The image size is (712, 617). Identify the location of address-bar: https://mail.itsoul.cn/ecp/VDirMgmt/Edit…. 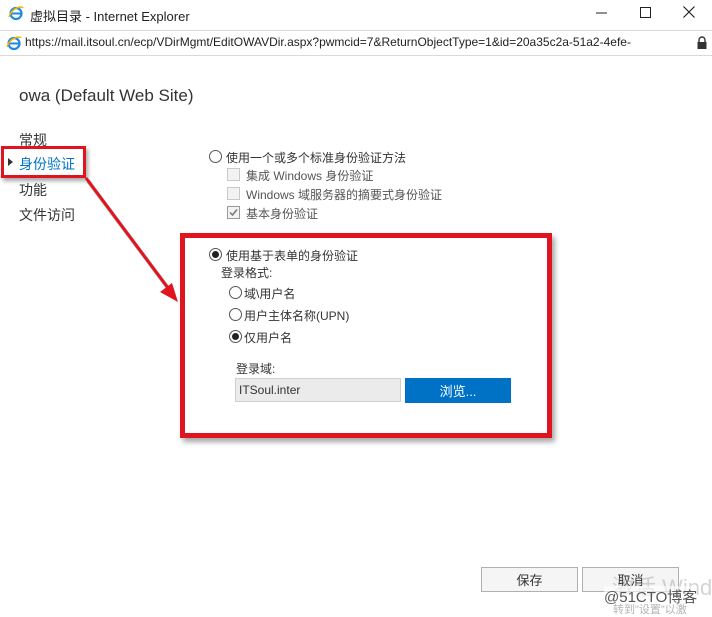
(356, 43).